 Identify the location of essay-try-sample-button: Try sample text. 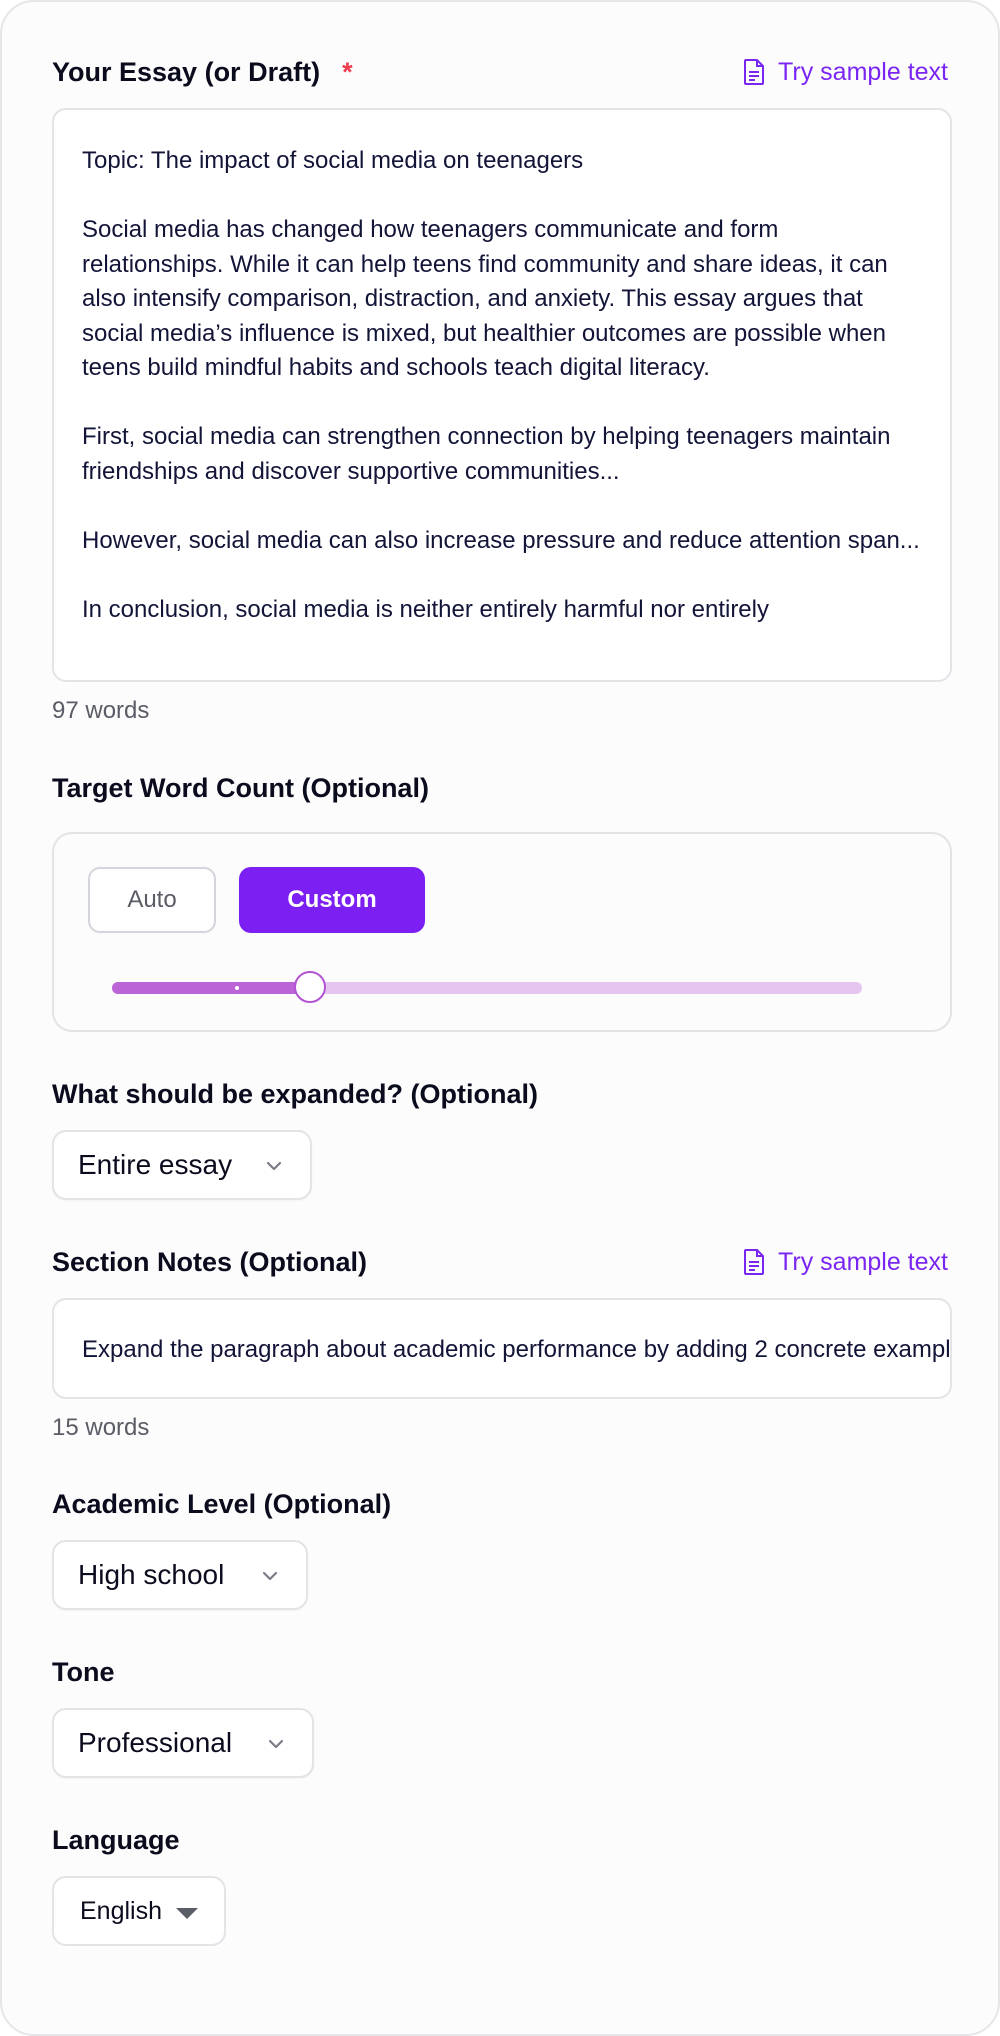
(845, 72).